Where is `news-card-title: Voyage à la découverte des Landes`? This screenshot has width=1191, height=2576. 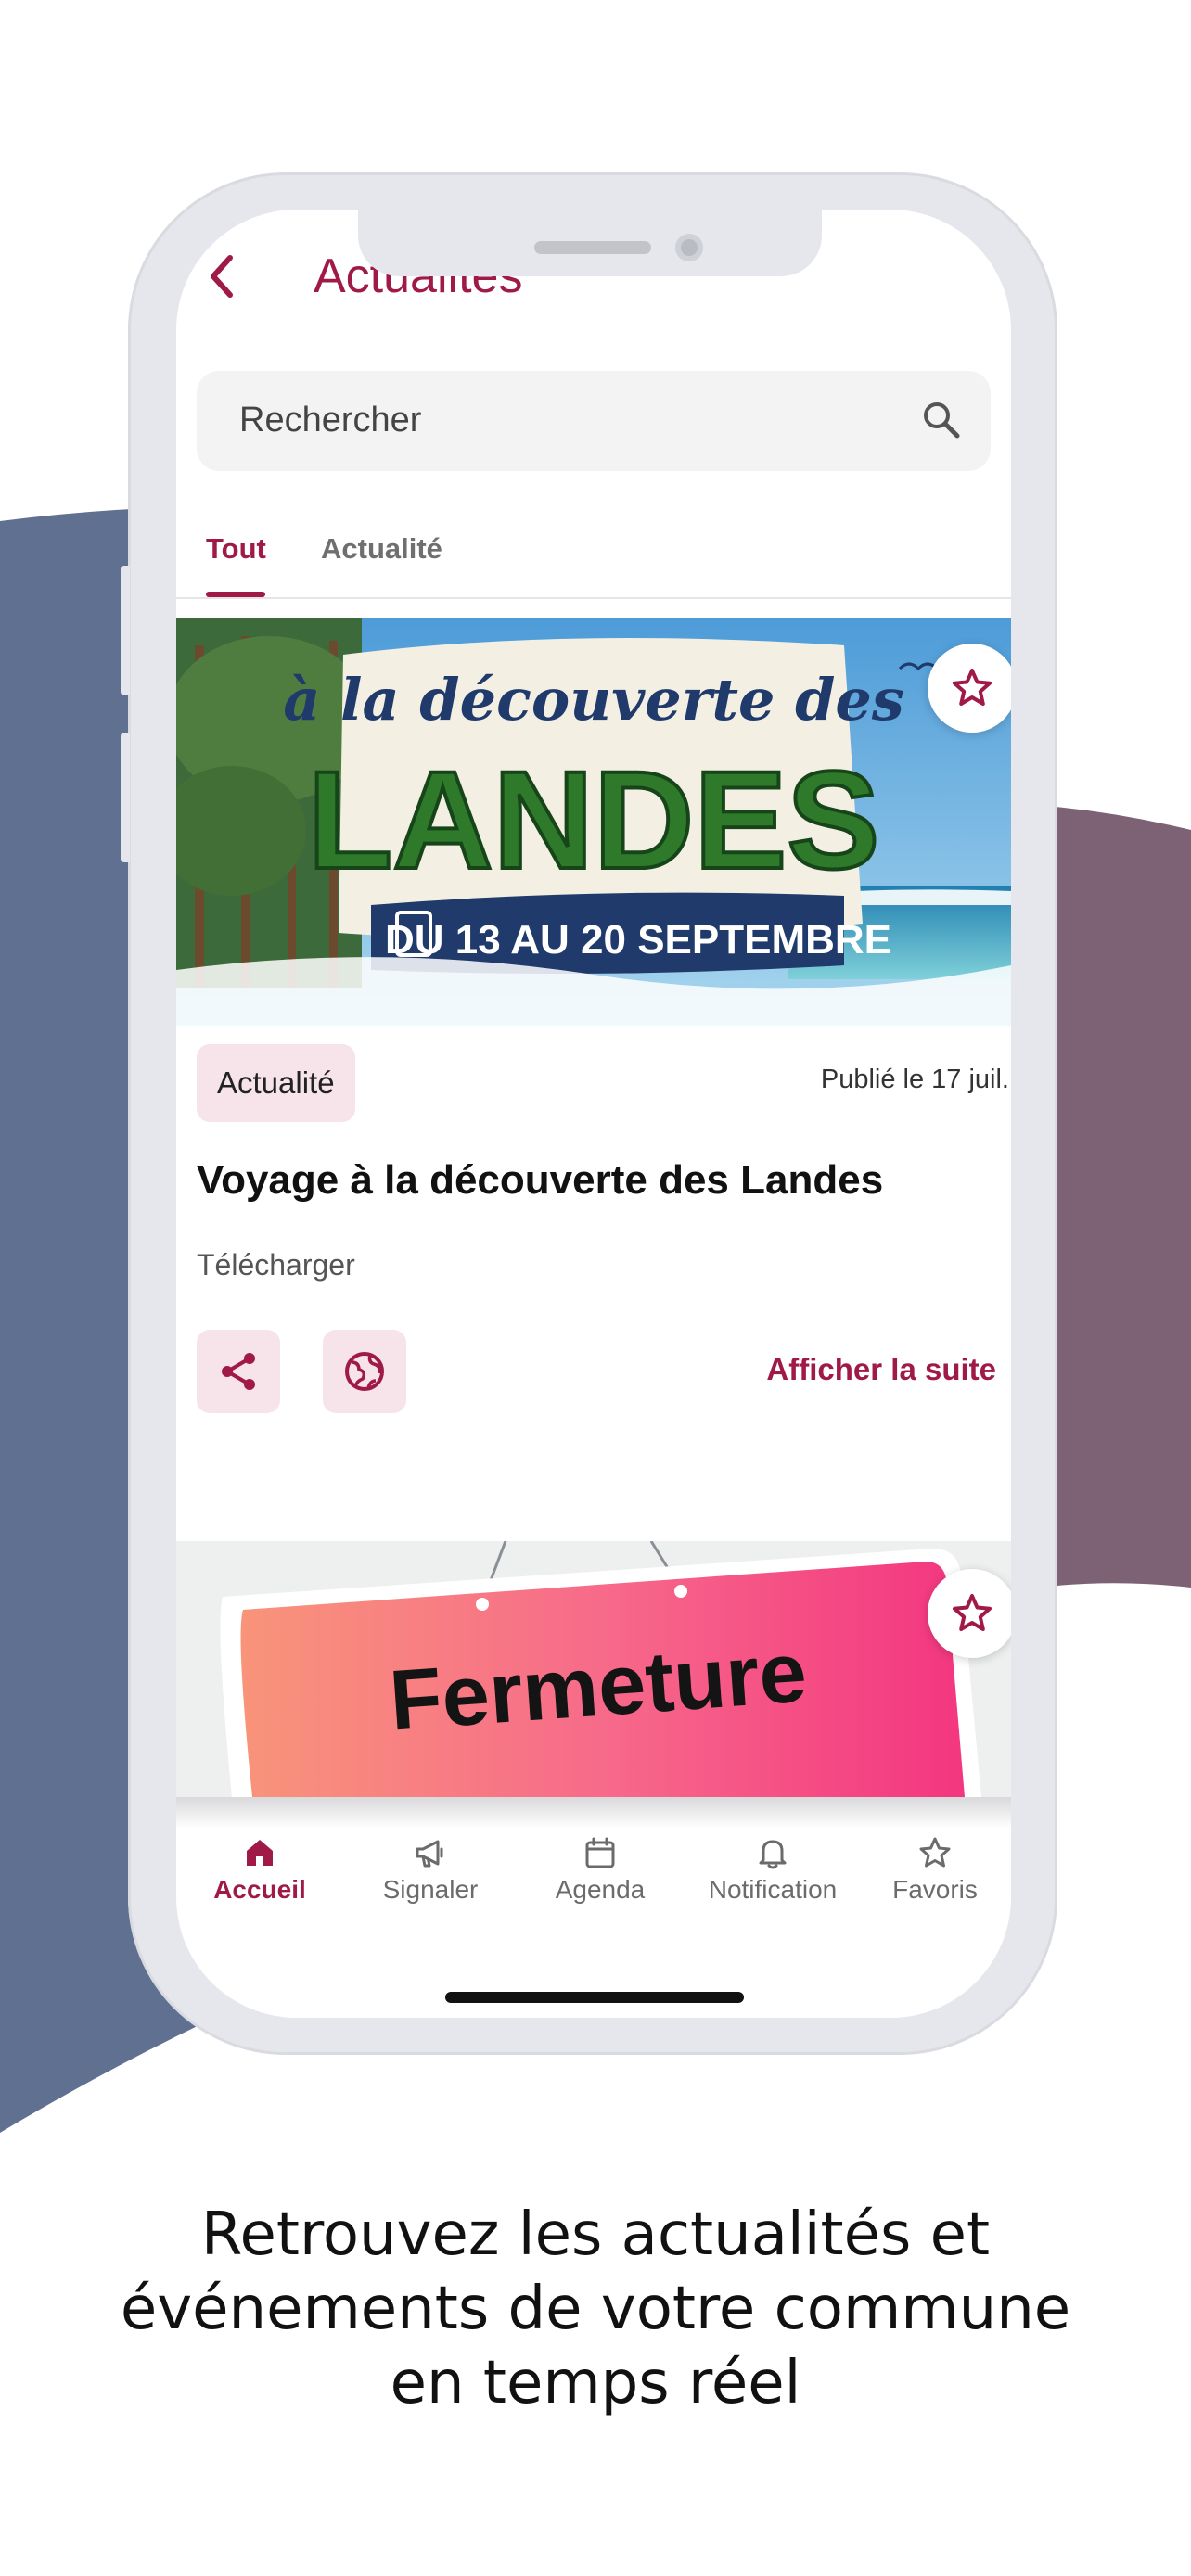
news-card-title: Voyage à la découverte des Landes is located at coordinates (540, 1180).